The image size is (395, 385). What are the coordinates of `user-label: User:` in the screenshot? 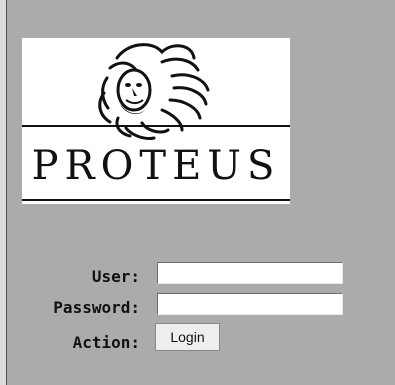 It's located at (115, 276).